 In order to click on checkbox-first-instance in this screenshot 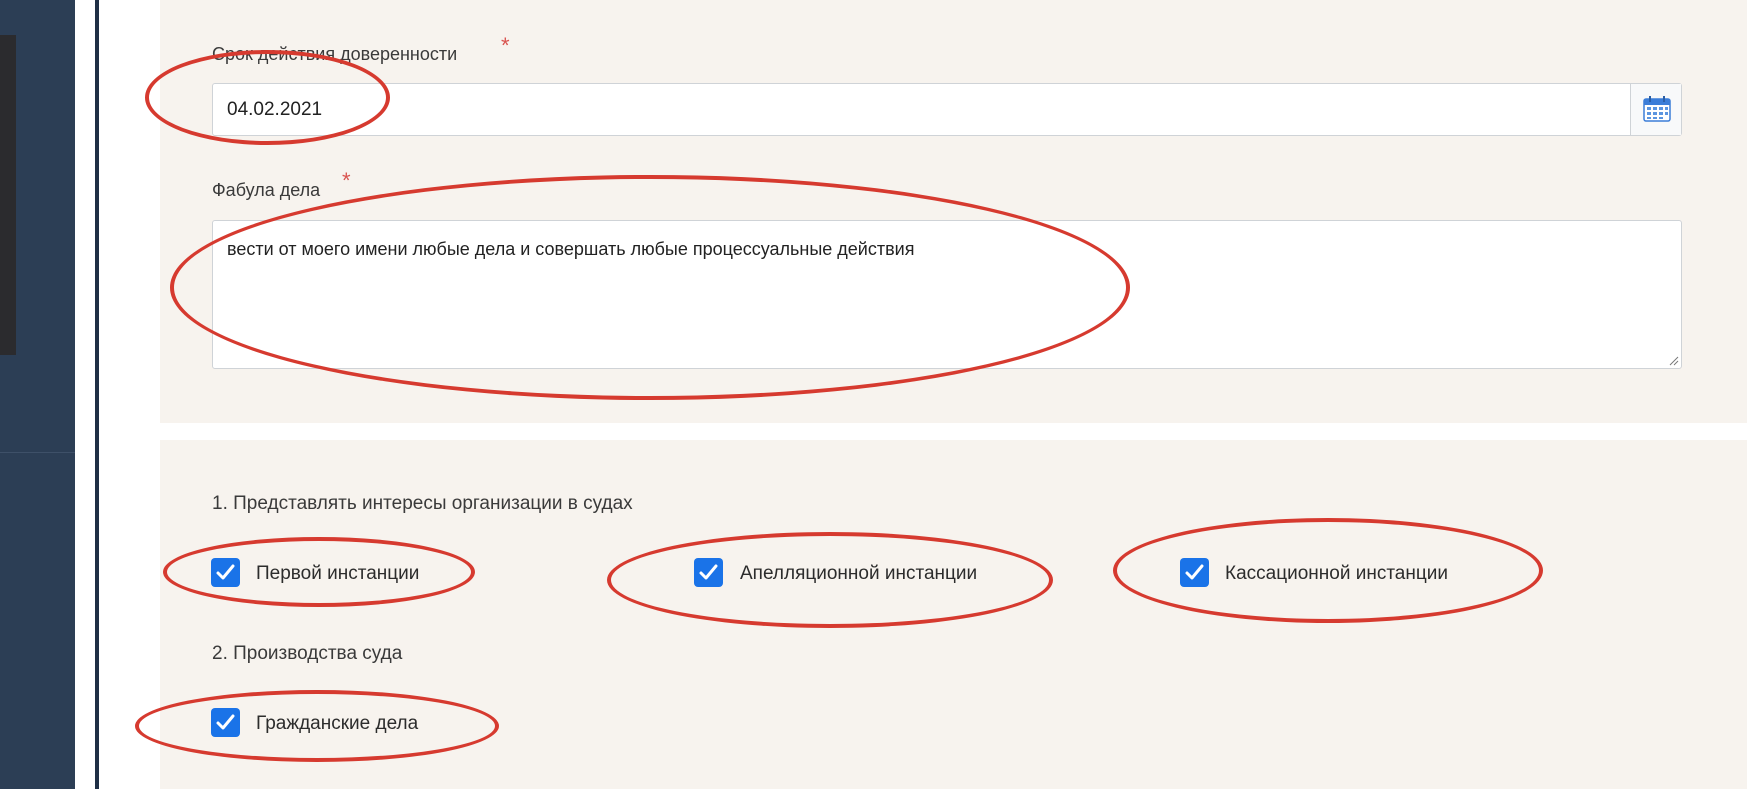, I will do `click(225, 572)`.